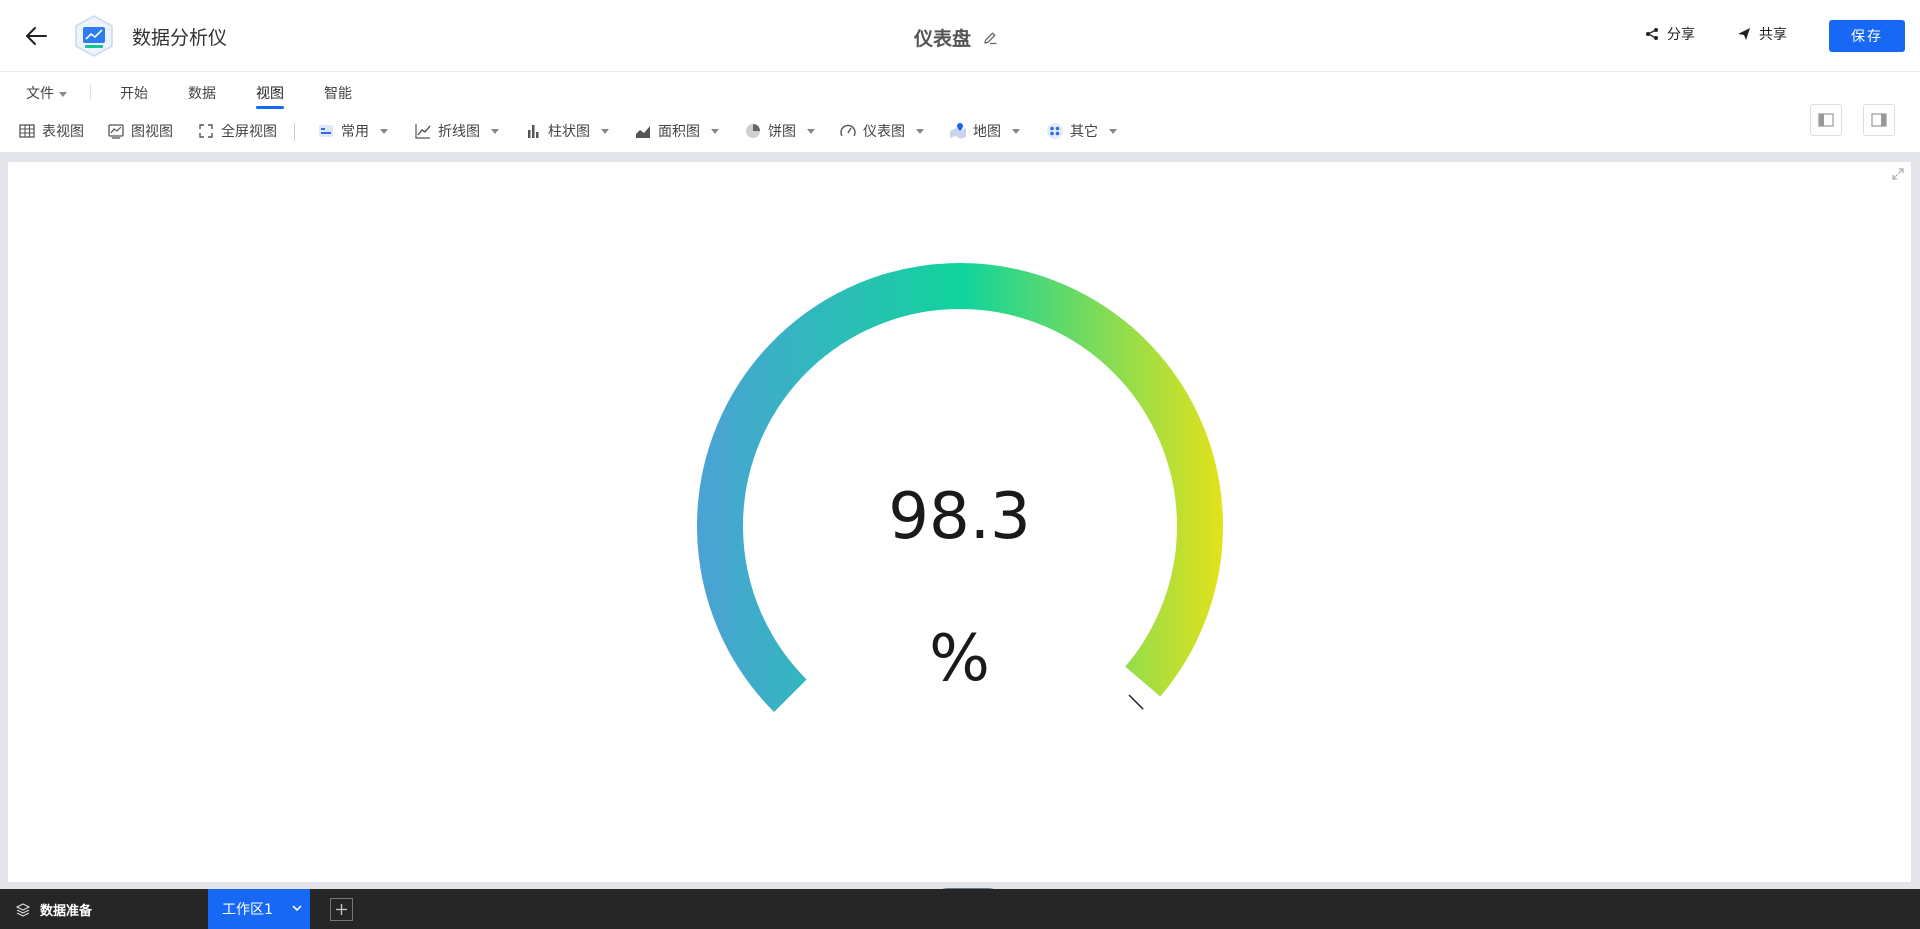 The height and width of the screenshot is (929, 1920). What do you see at coordinates (326, 131) in the screenshot?
I see `common-icon` at bounding box center [326, 131].